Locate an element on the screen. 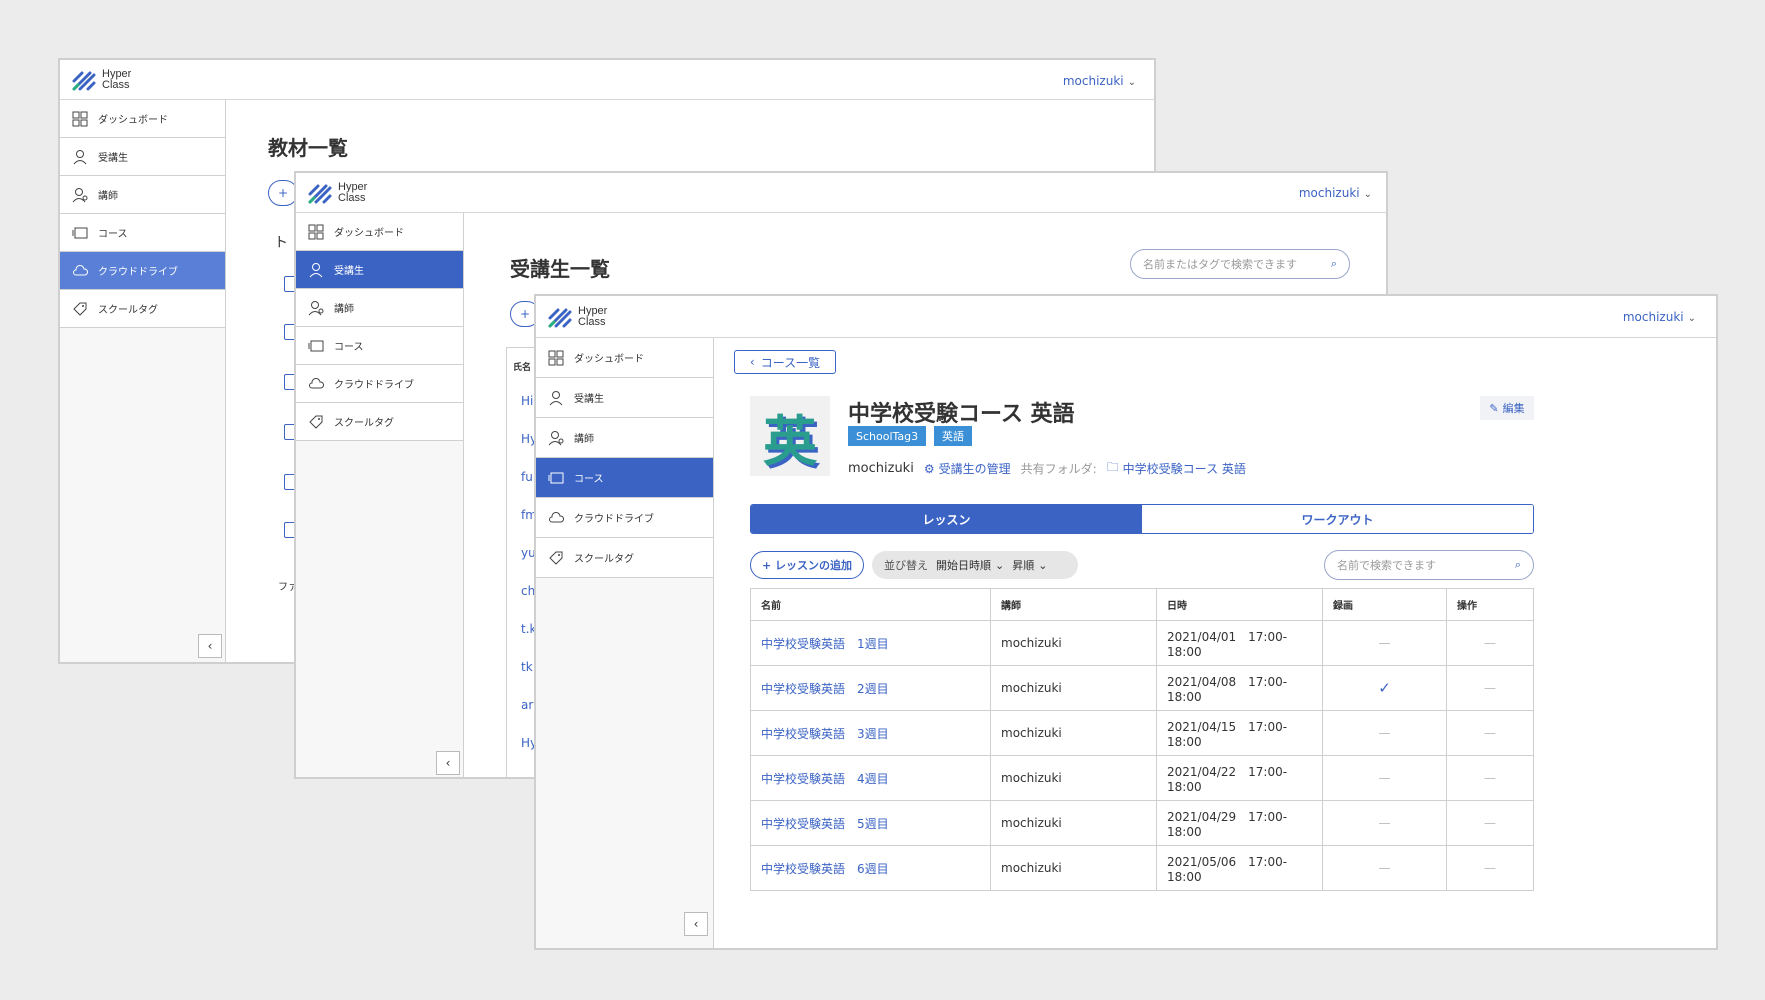 The image size is (1765, 1000). course-tabs: レッスン ワークアウト is located at coordinates (1142, 519).